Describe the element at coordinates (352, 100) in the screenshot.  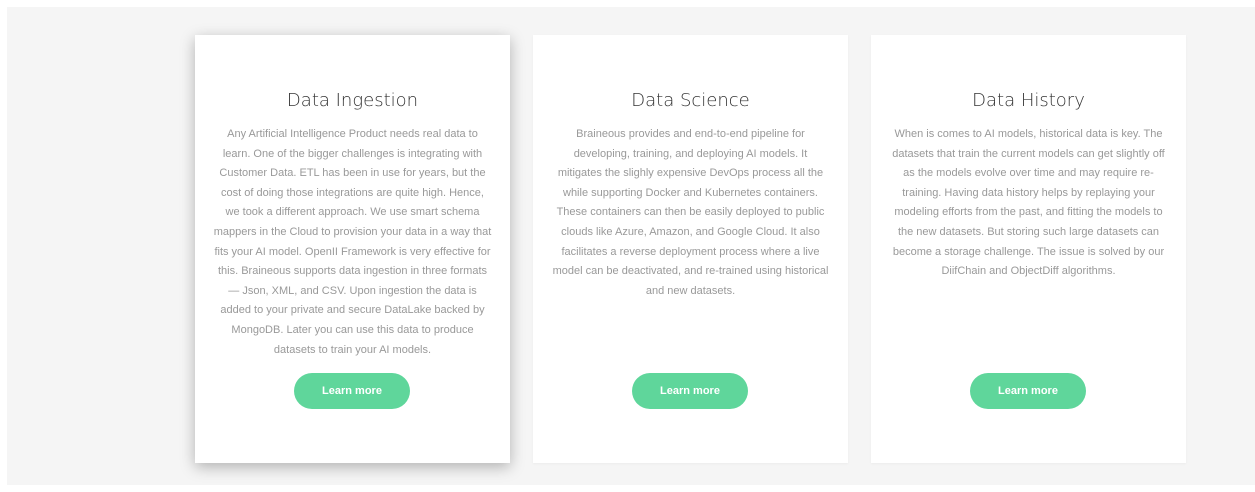
I see `card-title: Data Ingestion` at that location.